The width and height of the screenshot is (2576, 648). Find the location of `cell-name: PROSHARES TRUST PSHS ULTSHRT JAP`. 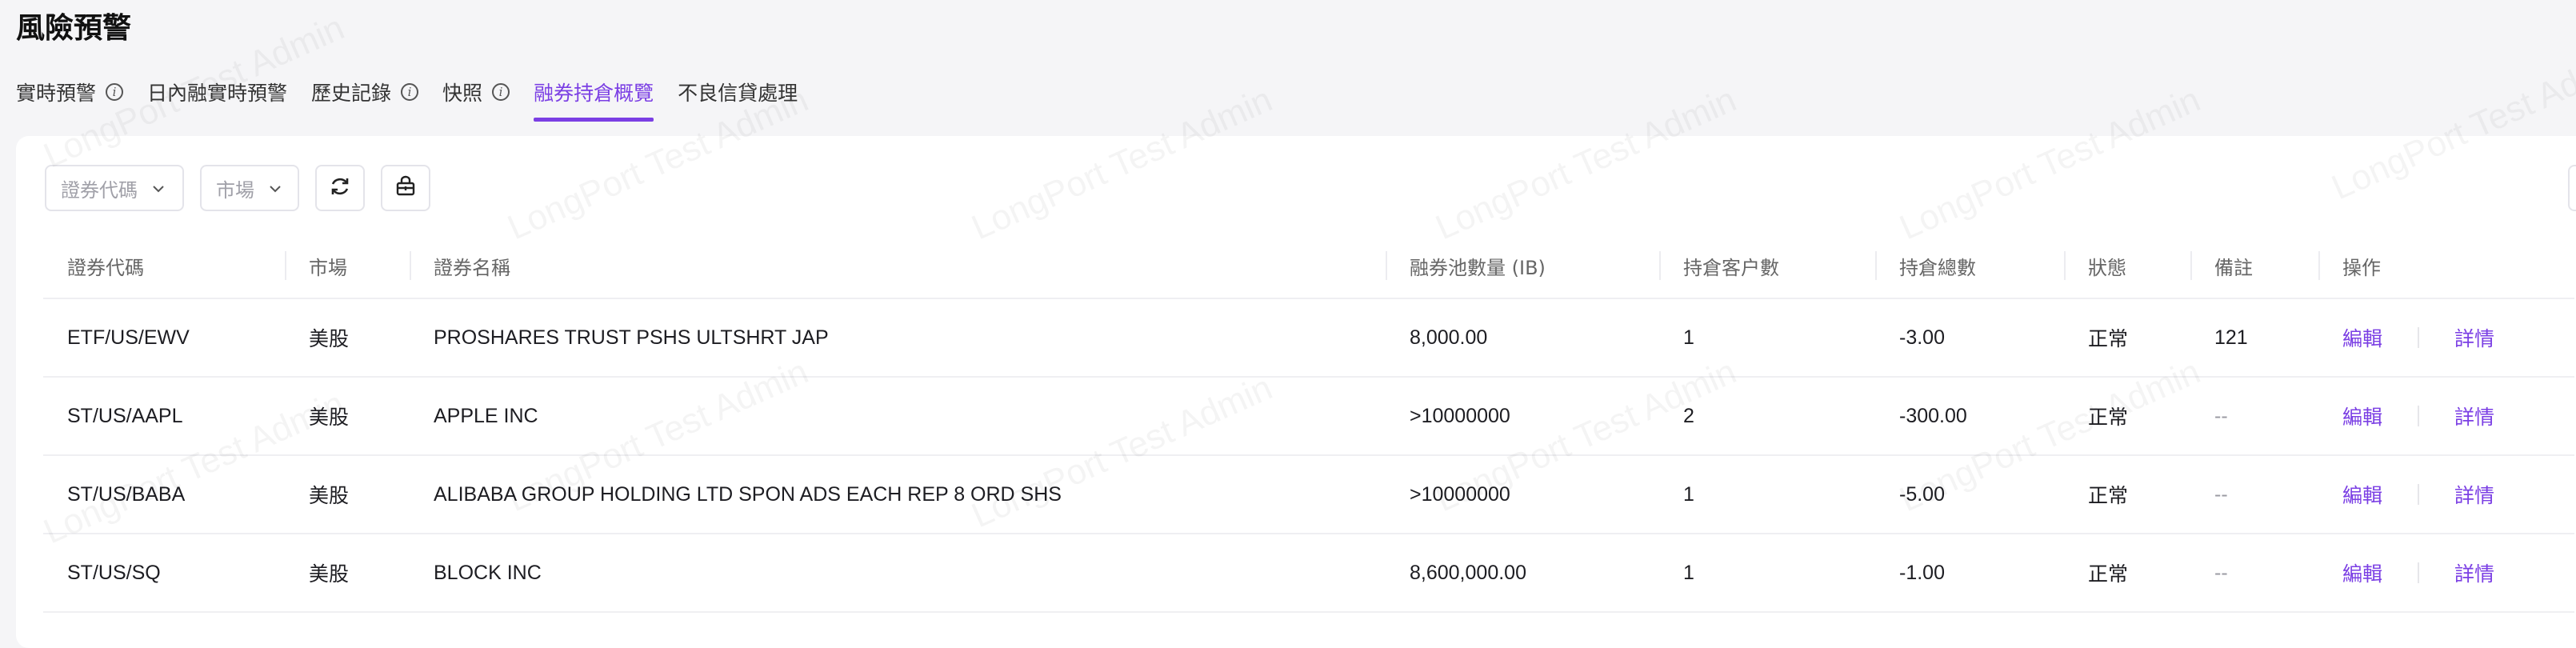

cell-name: PROSHARES TRUST PSHS ULTSHRT JAP is located at coordinates (898, 338).